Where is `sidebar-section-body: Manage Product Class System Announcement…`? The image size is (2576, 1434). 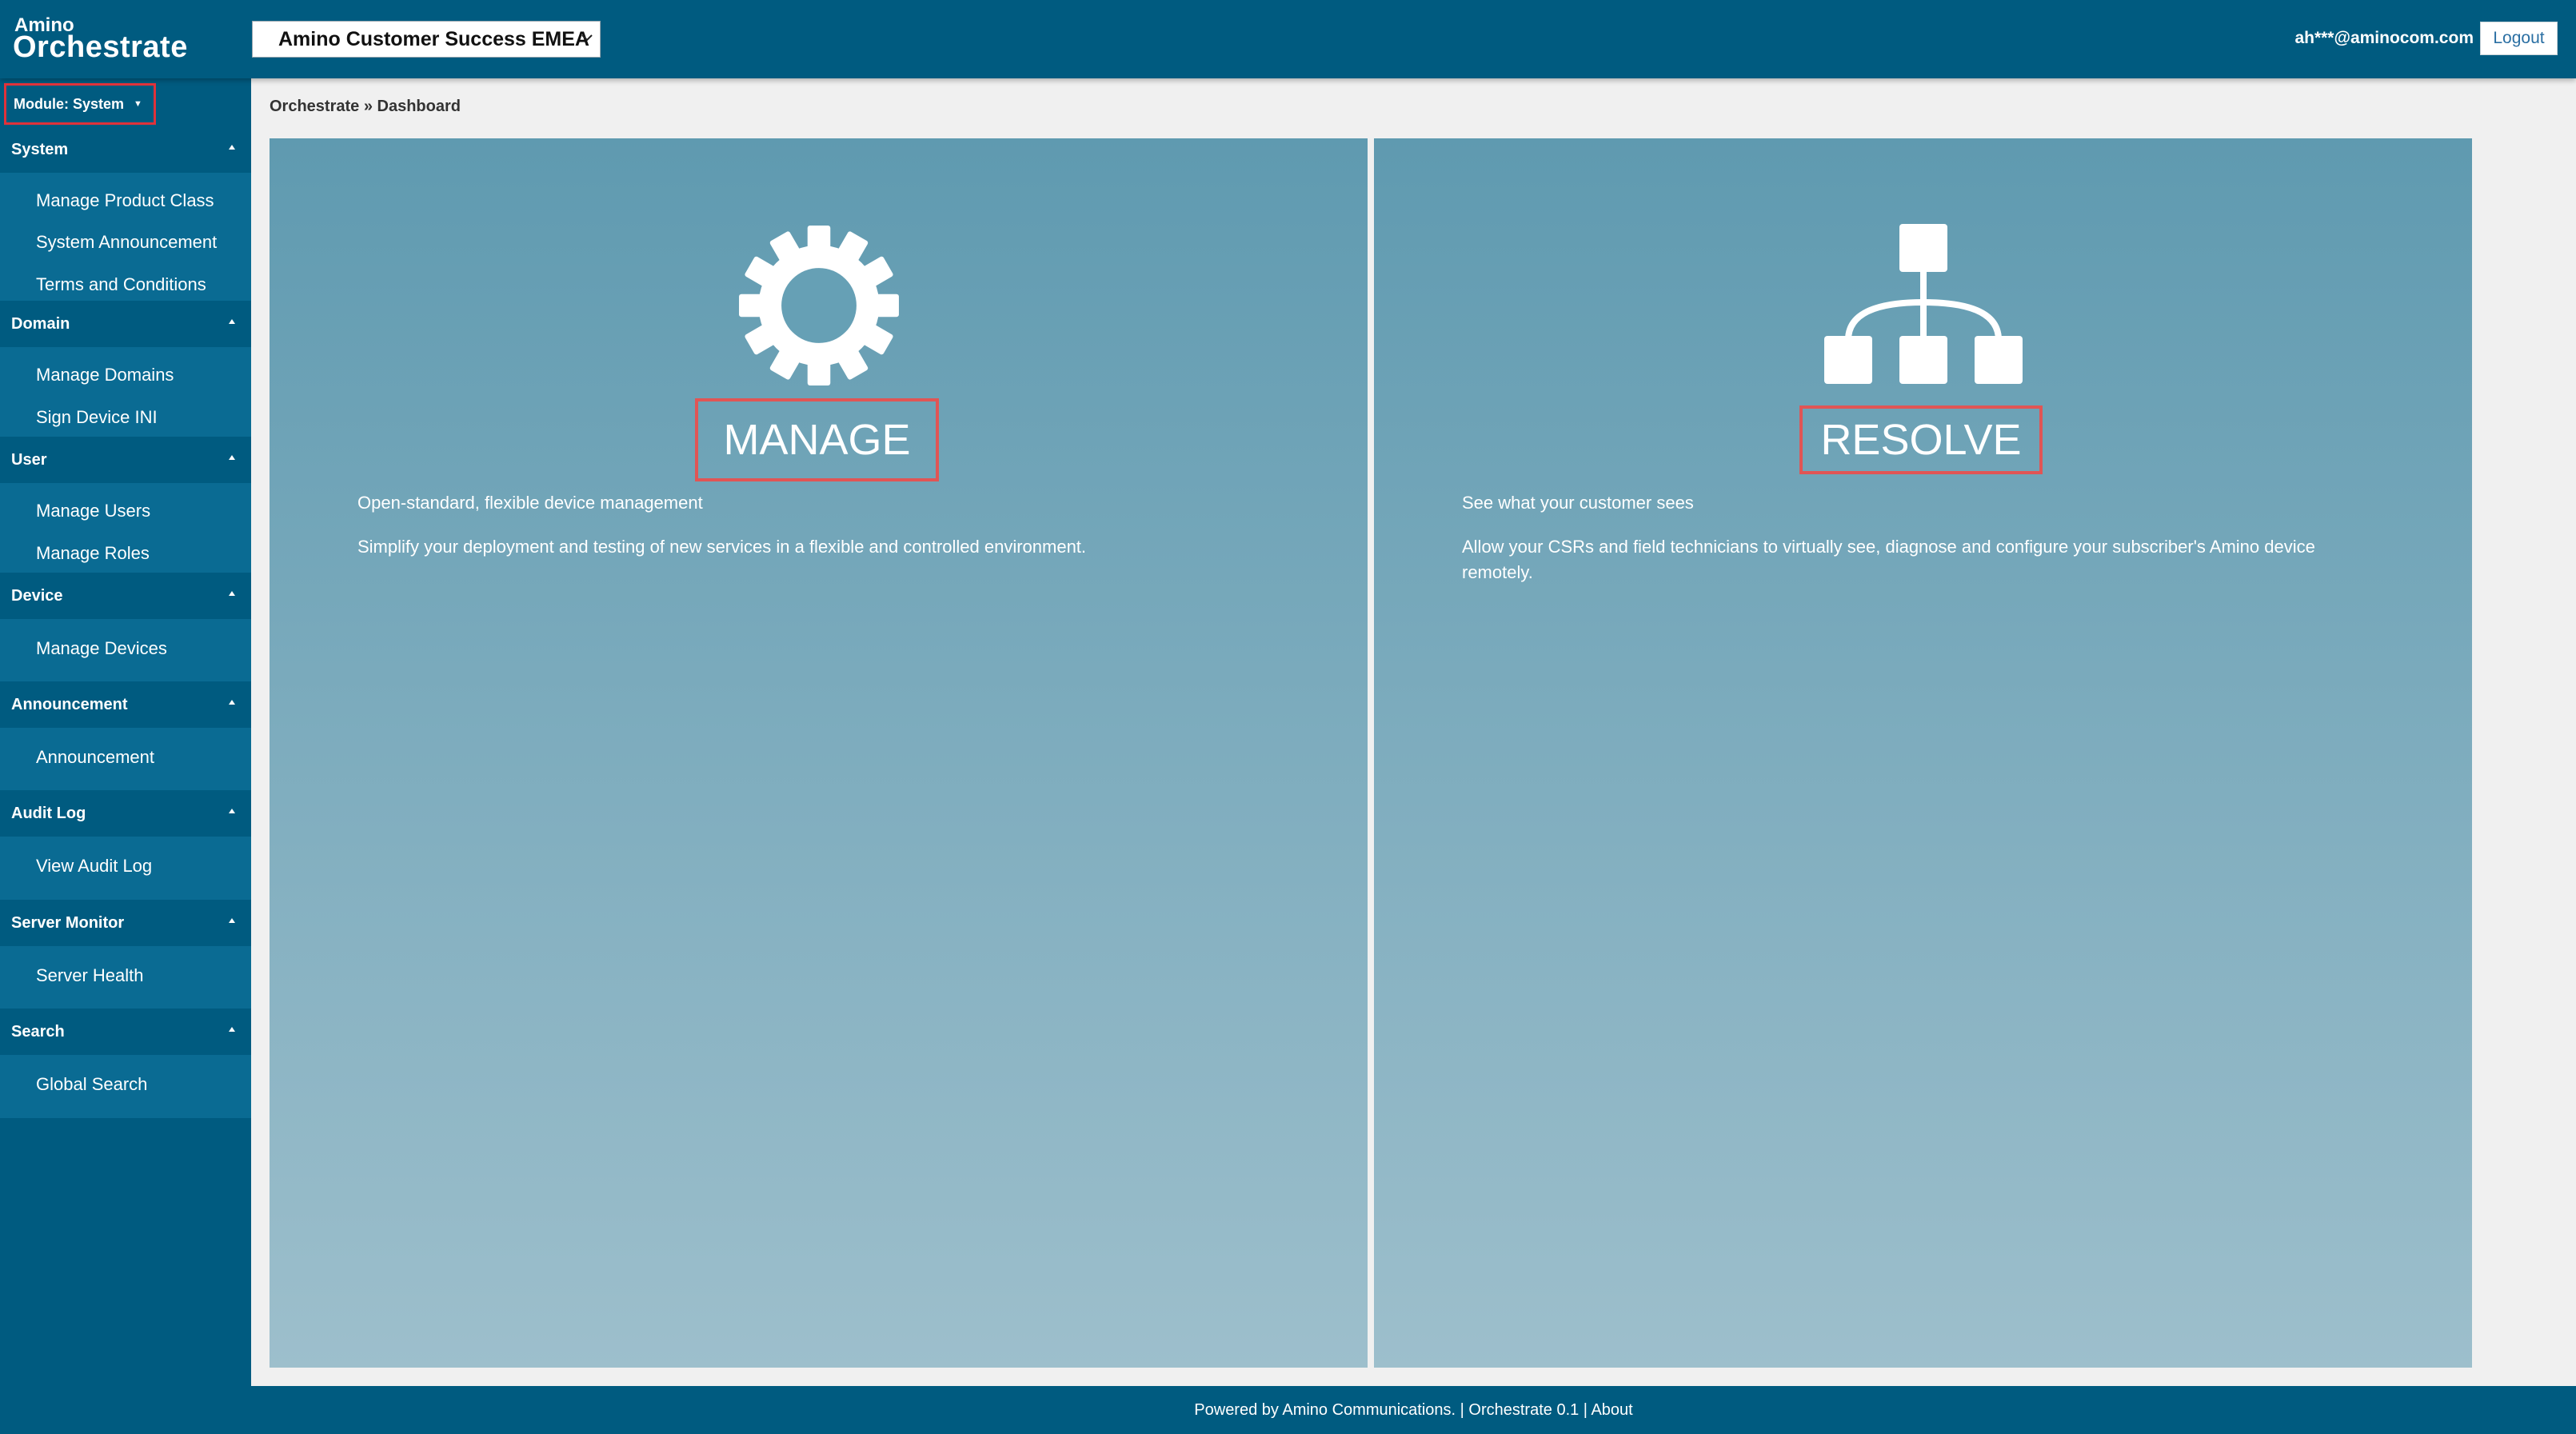
sidebar-section-body: Manage Product Class System Announcement… is located at coordinates (126, 237).